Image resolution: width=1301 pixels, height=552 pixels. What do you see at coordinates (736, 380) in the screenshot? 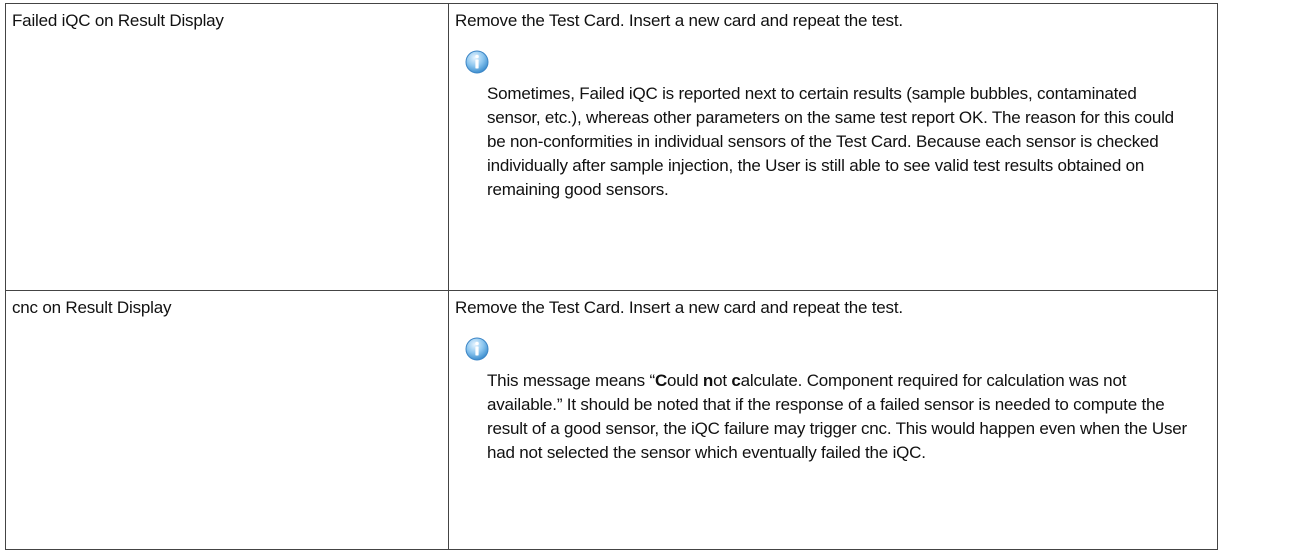
I see `note-bold-c2: c` at bounding box center [736, 380].